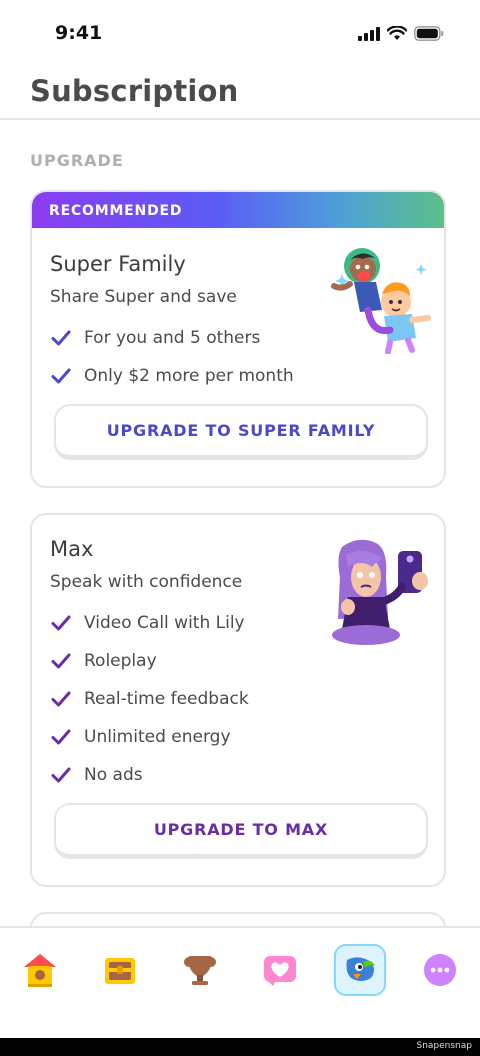 Image resolution: width=480 pixels, height=1056 pixels. I want to click on feature-item: Only $2 more per month, so click(172, 376).